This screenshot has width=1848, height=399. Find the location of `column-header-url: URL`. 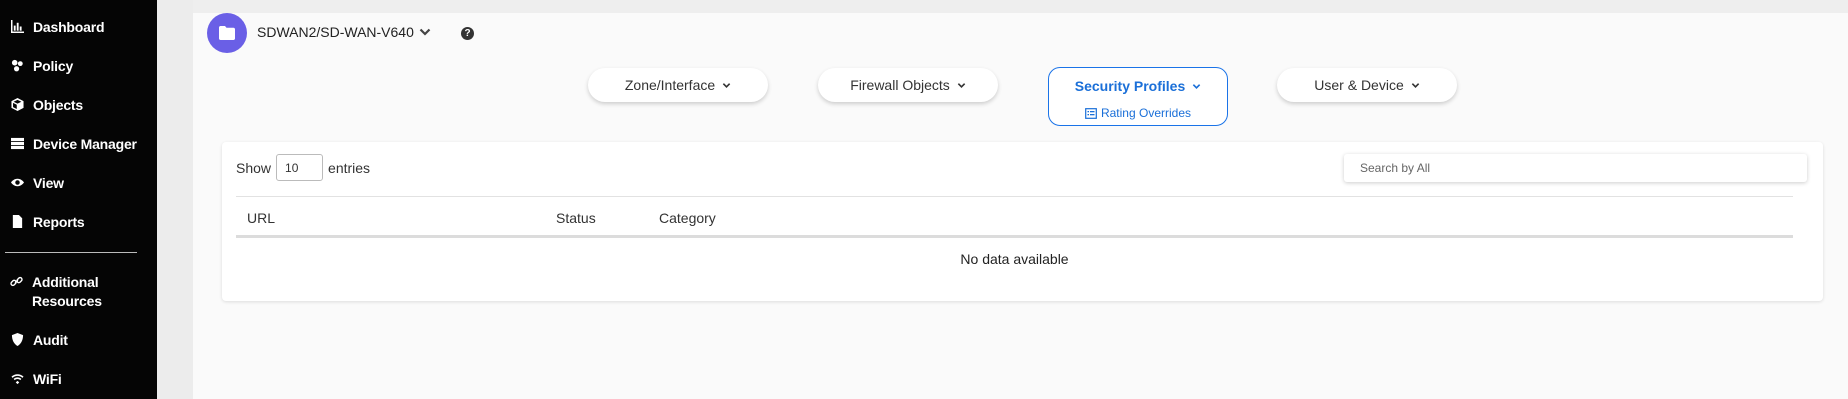

column-header-url: URL is located at coordinates (261, 218).